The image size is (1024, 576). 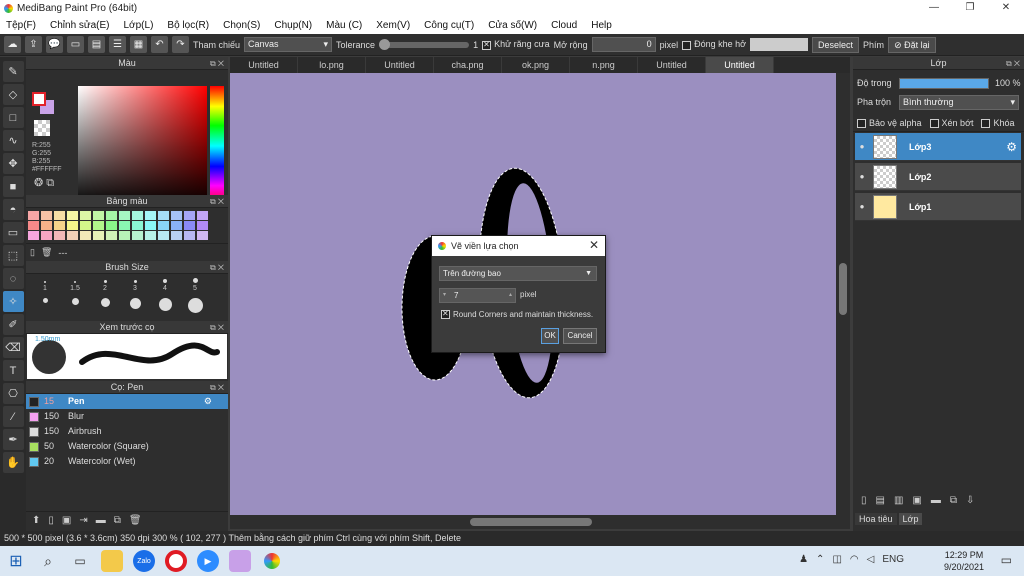 I want to click on redo-icon: ↷, so click(x=180, y=44).